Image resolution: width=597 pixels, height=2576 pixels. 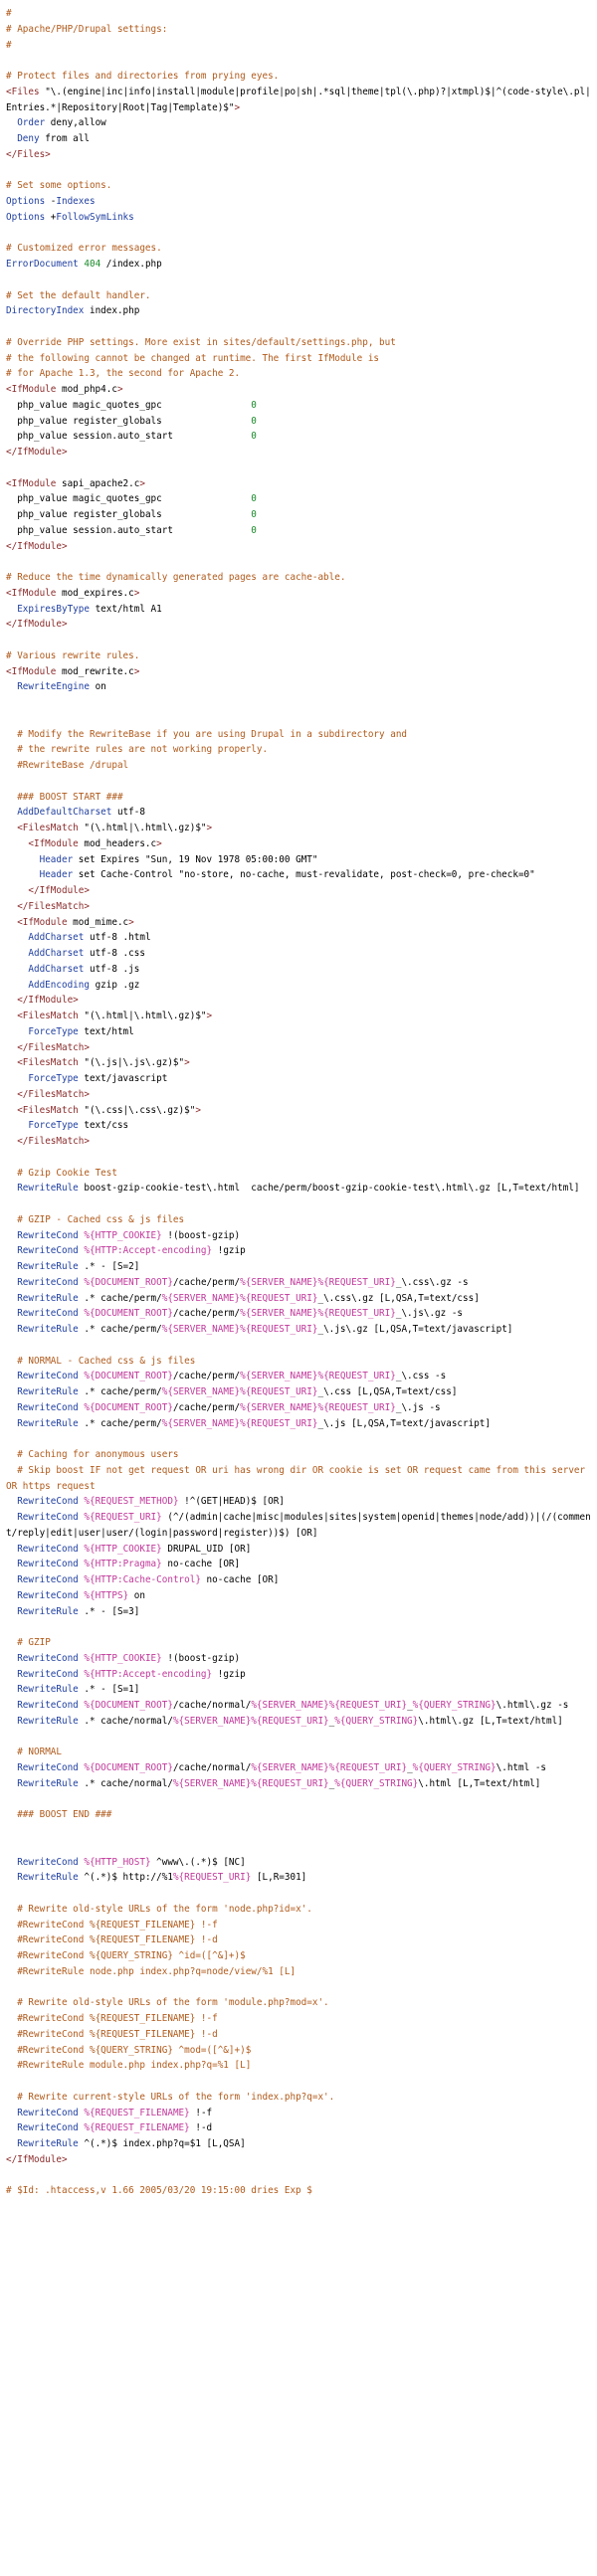 I want to click on code-line: RewriteCond %{HTTP_COOKIE} !(boost-gzip), so click(x=299, y=1659).